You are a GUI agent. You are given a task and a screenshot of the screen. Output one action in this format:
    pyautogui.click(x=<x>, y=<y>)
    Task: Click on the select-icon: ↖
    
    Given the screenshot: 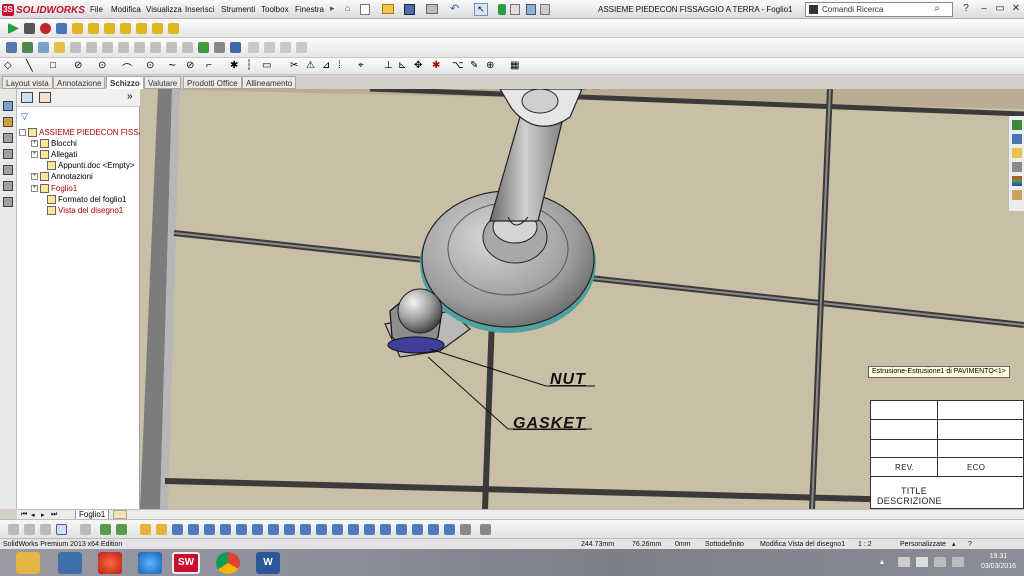 What is the action you would take?
    pyautogui.click(x=481, y=9)
    